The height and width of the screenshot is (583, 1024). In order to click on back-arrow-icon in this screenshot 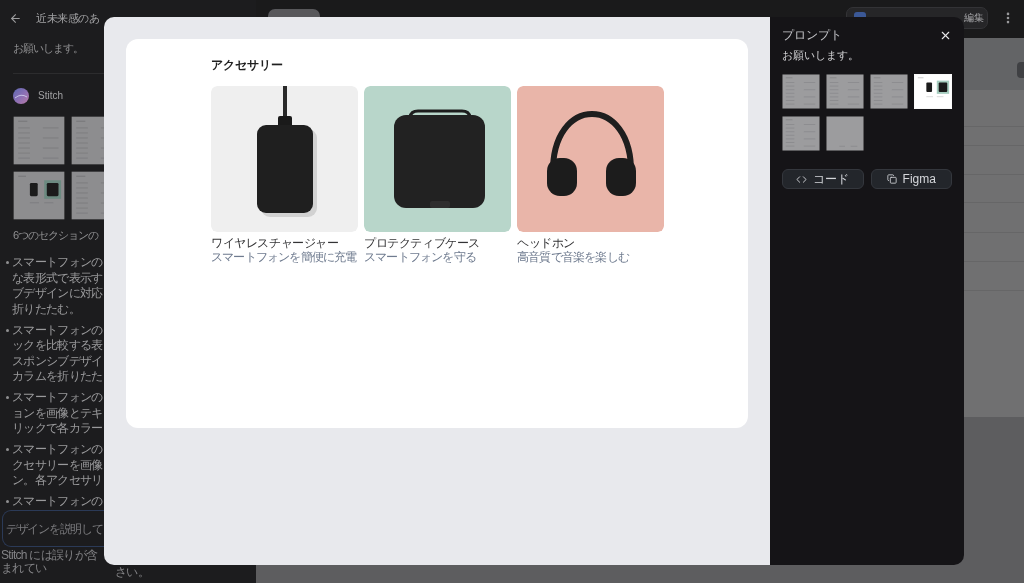, I will do `click(15, 18)`.